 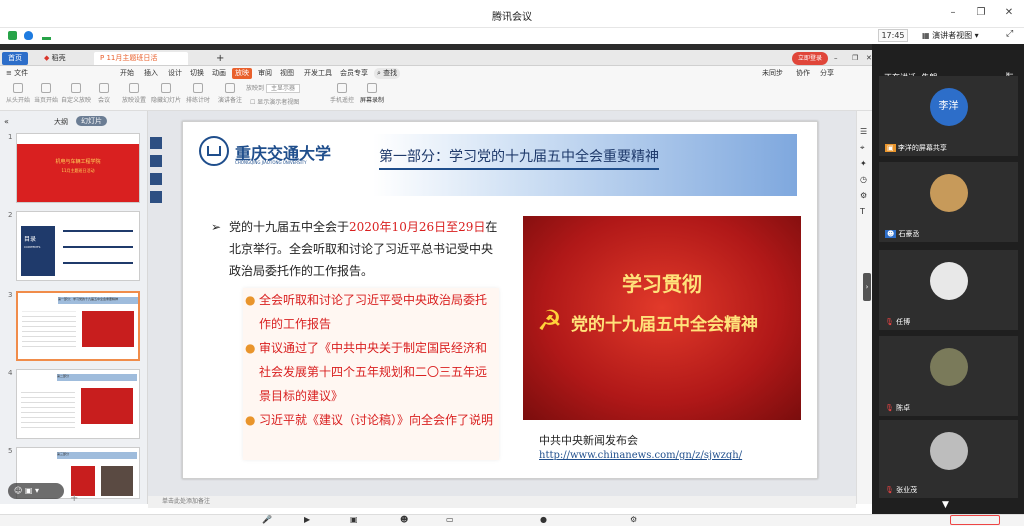 I want to click on menu-devtools: 开发工具, so click(x=318, y=73).